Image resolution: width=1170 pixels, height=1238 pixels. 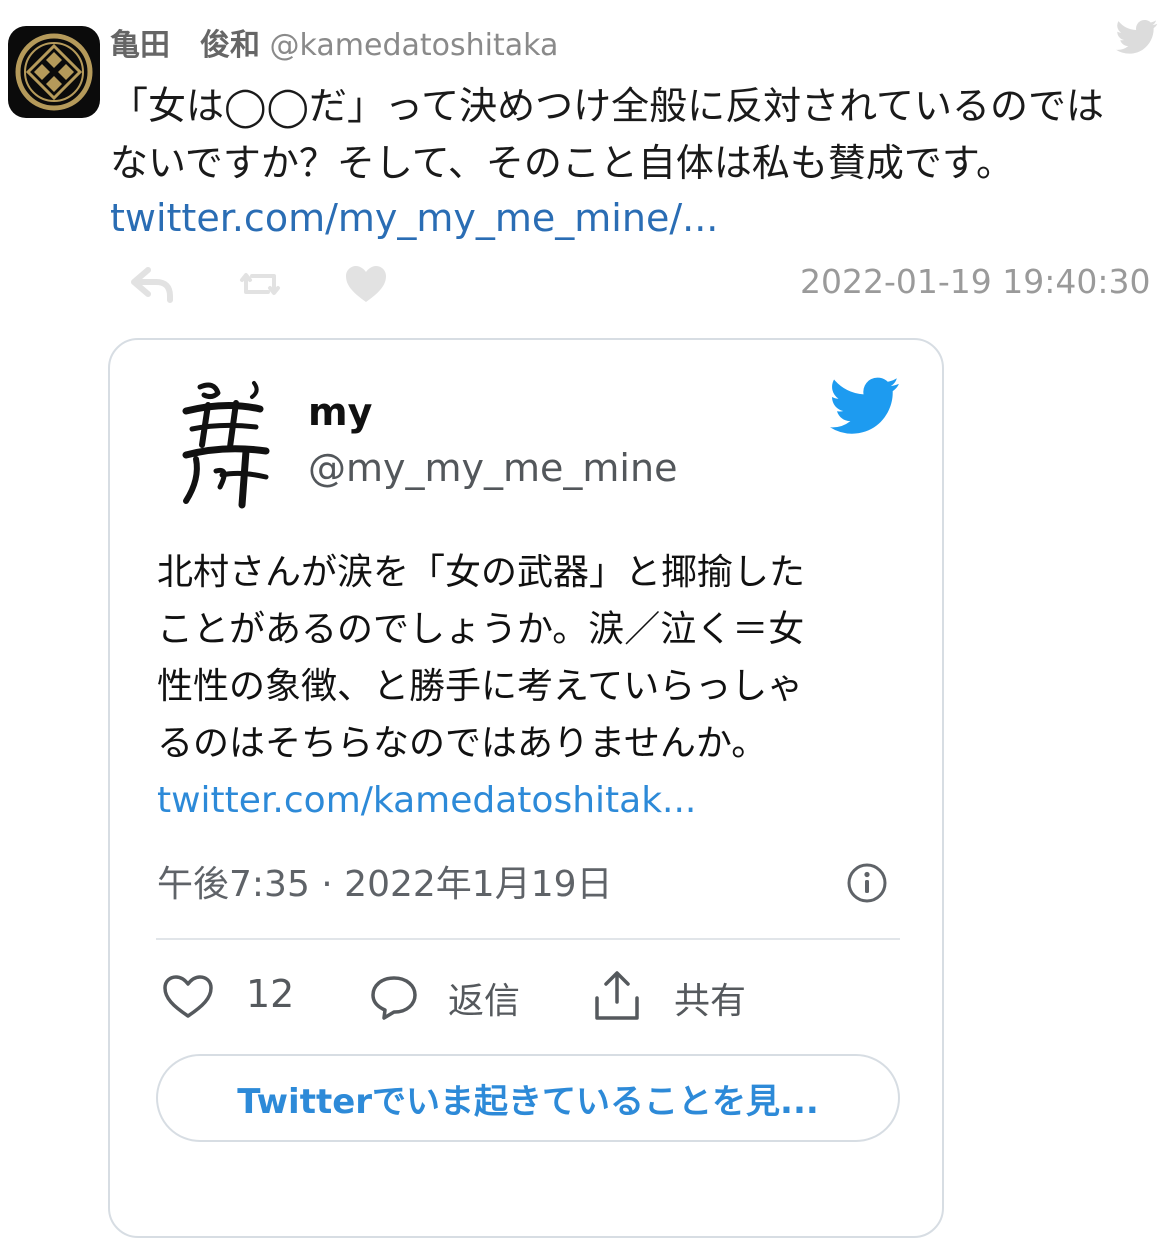 What do you see at coordinates (481, 572) in the screenshot?
I see `card-text-line: 北村さんが涙を「女の武器」と揶揄した` at bounding box center [481, 572].